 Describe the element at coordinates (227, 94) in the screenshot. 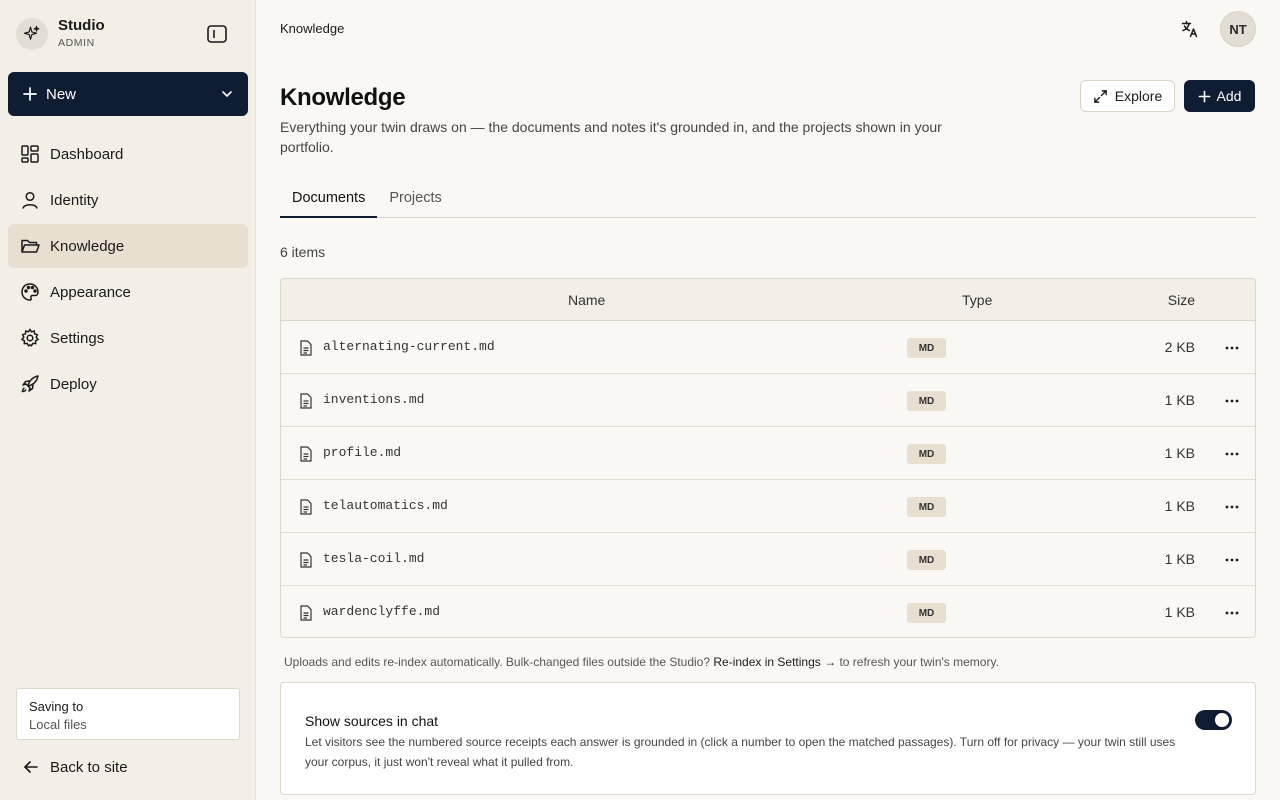

I see `chevron-down-icon` at that location.